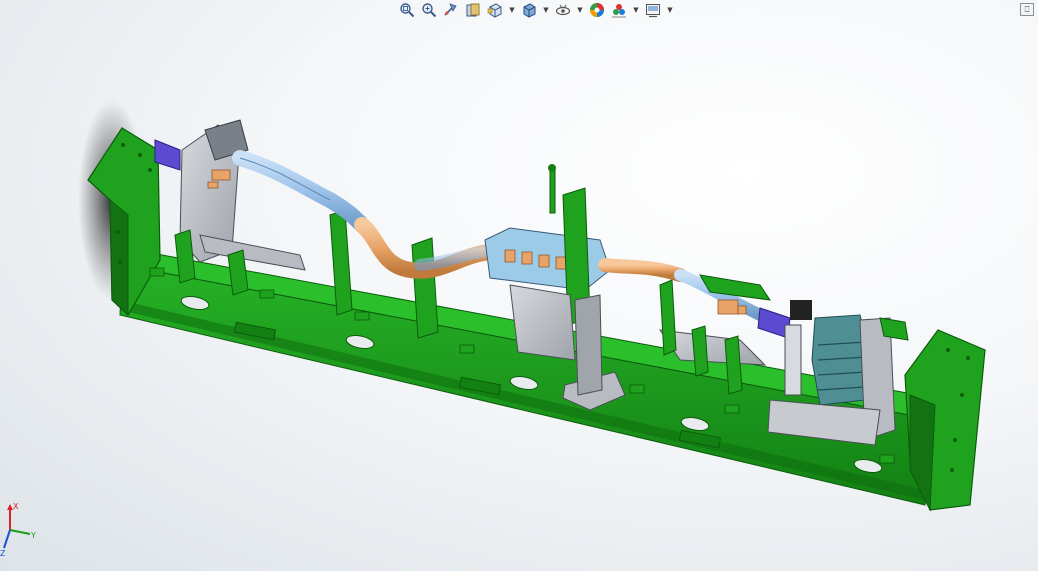 The image size is (1038, 571). What do you see at coordinates (642, 270) in the screenshot?
I see `hose-orange-right` at bounding box center [642, 270].